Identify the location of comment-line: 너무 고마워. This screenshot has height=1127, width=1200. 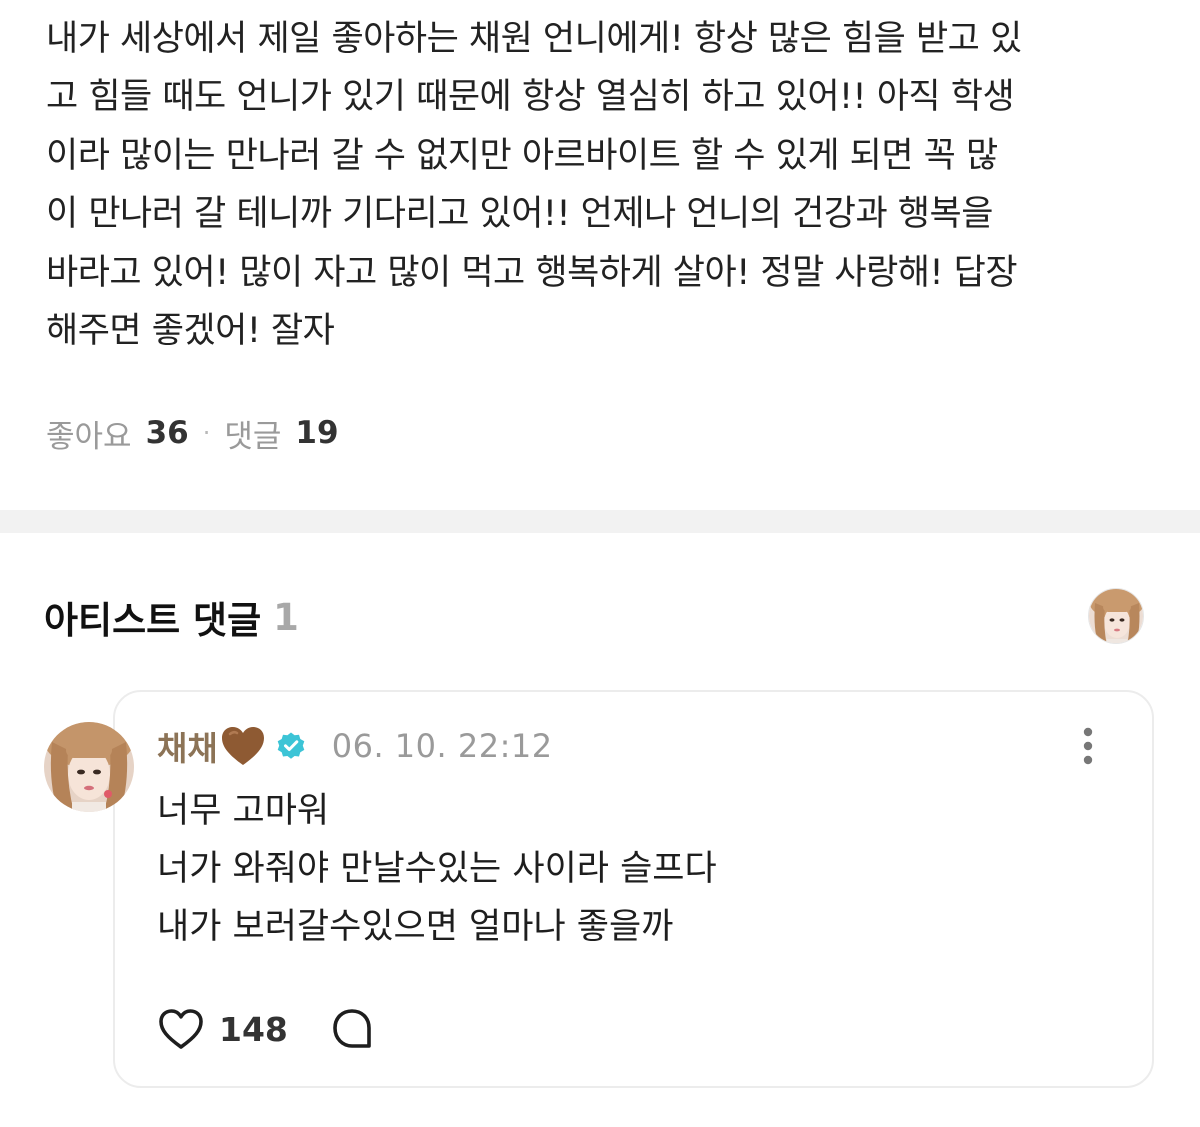
(243, 811).